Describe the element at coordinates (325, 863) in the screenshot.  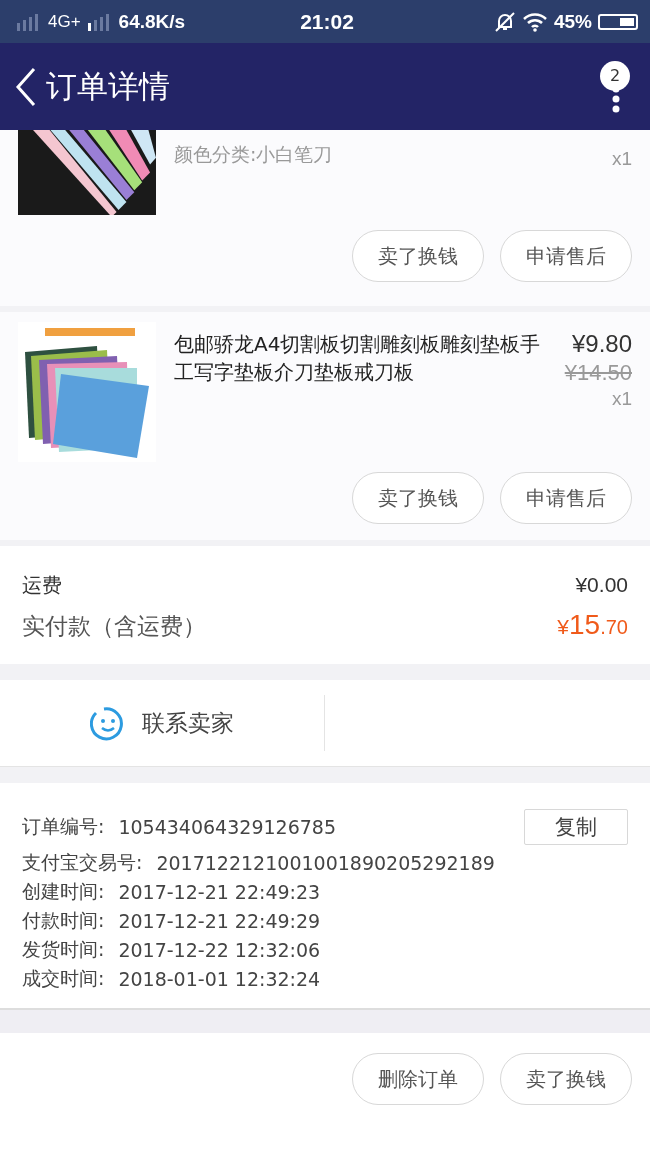
I see `info-value: 2017122121001001890205292189` at that location.